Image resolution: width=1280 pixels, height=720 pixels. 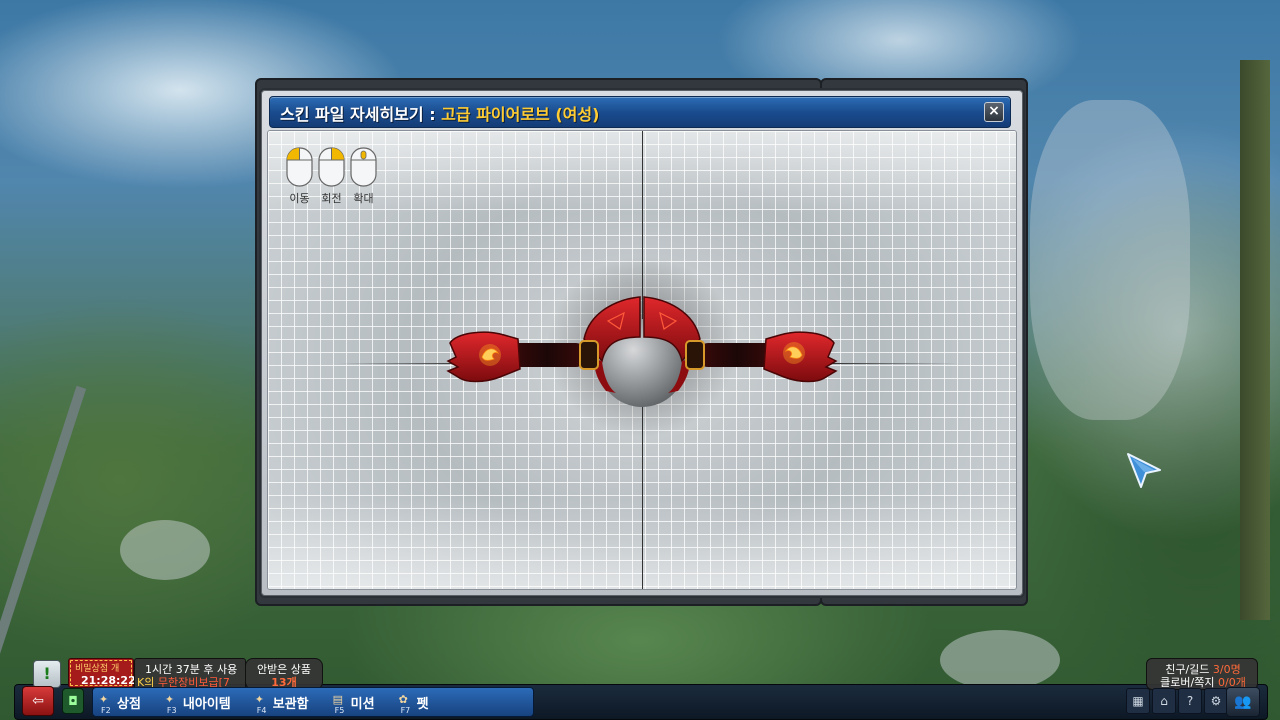 I want to click on item-name: 고급 파이어로브 (여성), so click(x=520, y=114).